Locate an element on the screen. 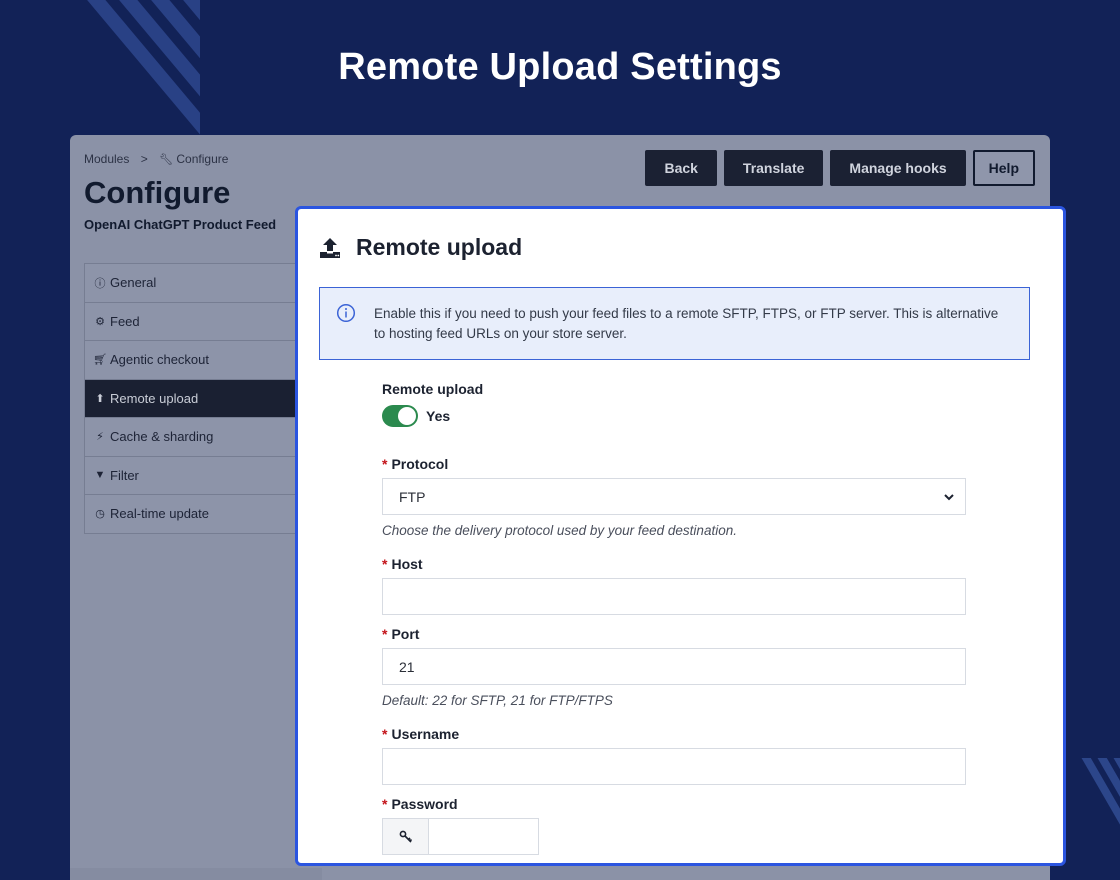 The width and height of the screenshot is (1120, 880). nav-item-agentic-checkout: 🛒︎ Agentic checkout is located at coordinates (190, 360).